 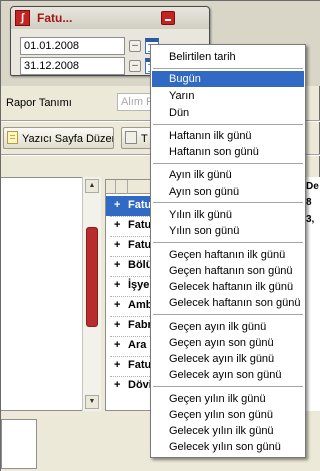 What do you see at coordinates (228, 399) in the screenshot?
I see `menu-item-gecen-yilin-ilk-gunu: Geçen yılın ilk günü` at bounding box center [228, 399].